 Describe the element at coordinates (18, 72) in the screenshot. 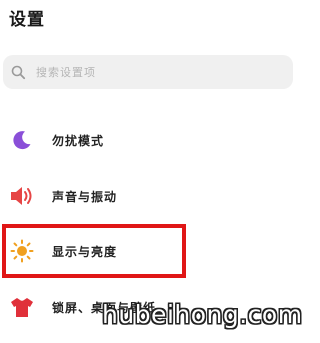

I see `search-icon` at that location.